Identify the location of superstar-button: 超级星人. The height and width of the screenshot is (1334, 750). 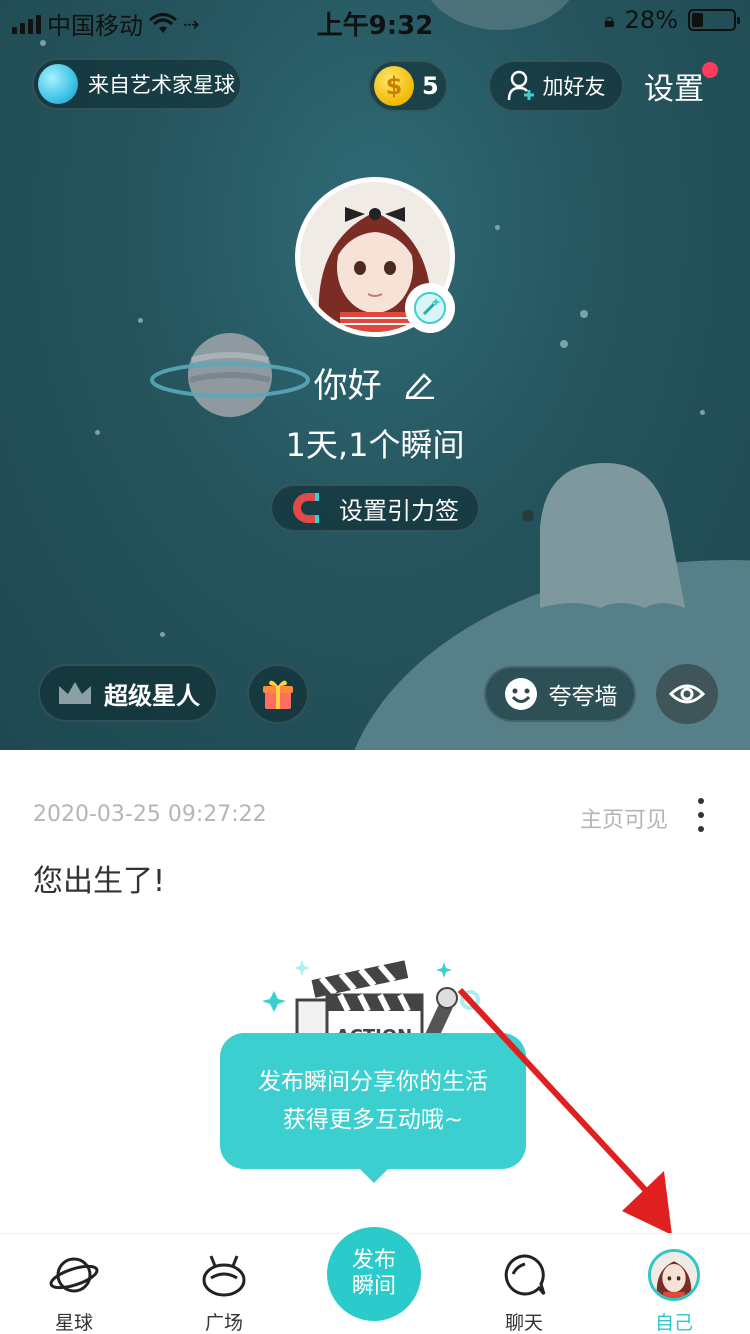
(128, 693).